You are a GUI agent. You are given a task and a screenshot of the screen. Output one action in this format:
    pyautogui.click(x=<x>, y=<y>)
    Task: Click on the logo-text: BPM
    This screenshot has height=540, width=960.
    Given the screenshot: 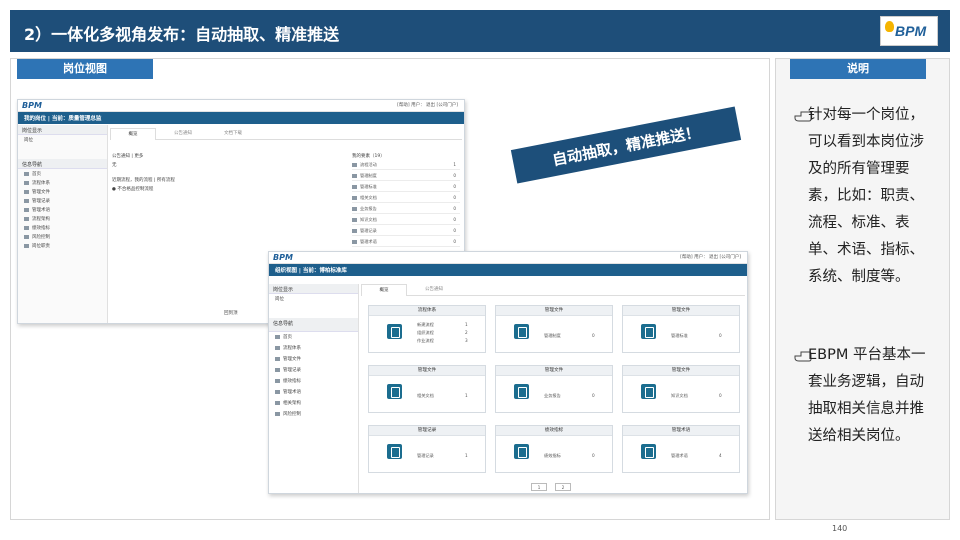 What is the action you would take?
    pyautogui.click(x=911, y=31)
    